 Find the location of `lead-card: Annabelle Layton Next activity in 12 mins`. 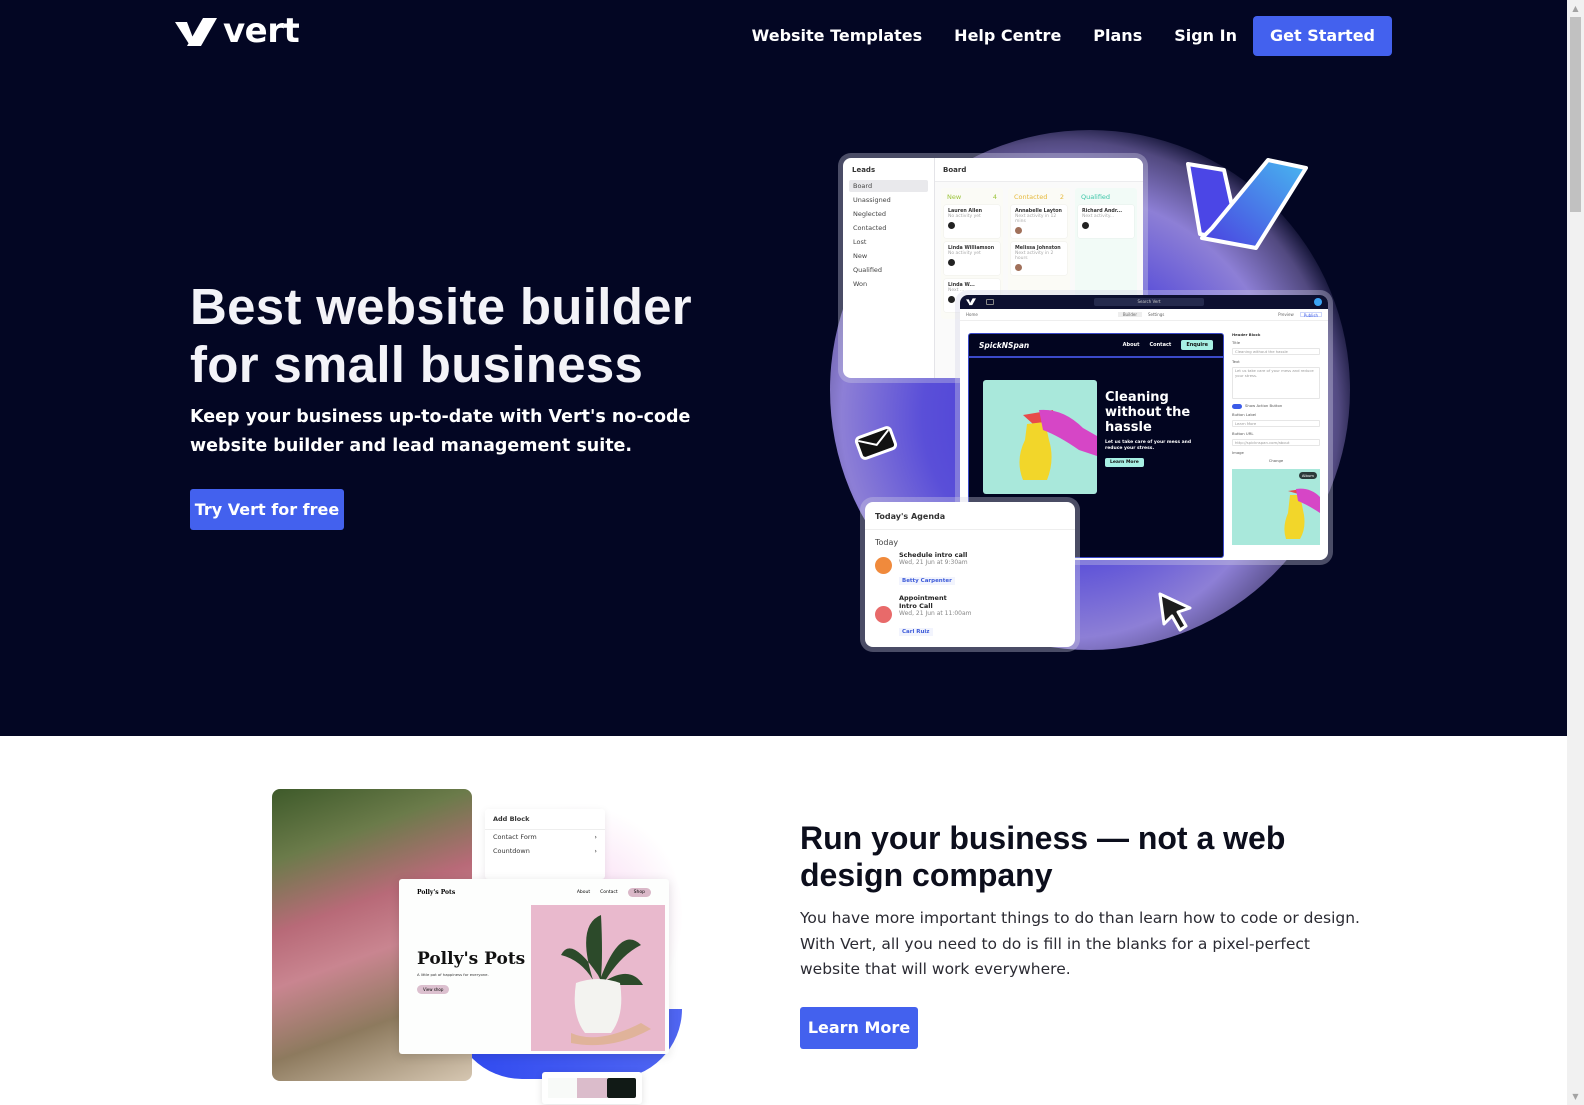

lead-card: Annabelle Layton Next activity in 12 mins is located at coordinates (1039, 221).